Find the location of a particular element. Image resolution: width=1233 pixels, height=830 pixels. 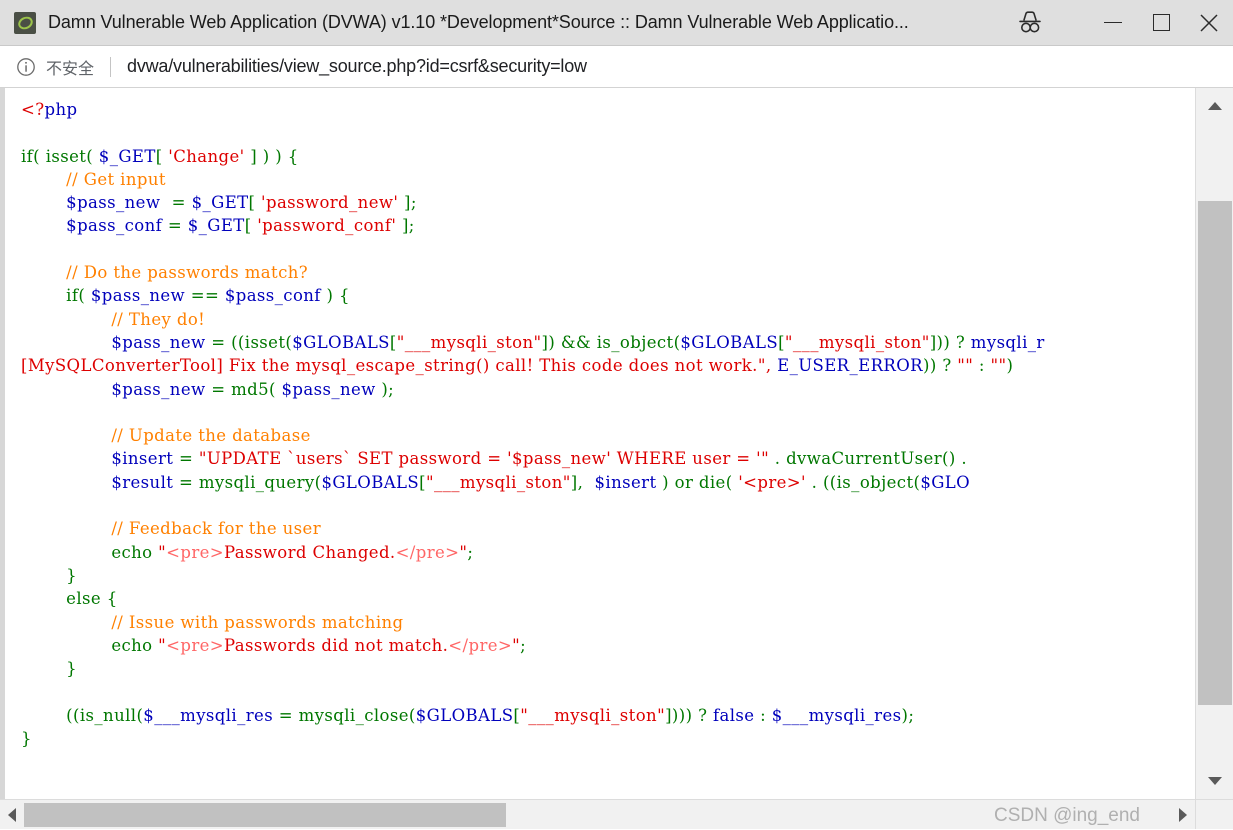

vertical-scroll-thumb is located at coordinates (1215, 453).